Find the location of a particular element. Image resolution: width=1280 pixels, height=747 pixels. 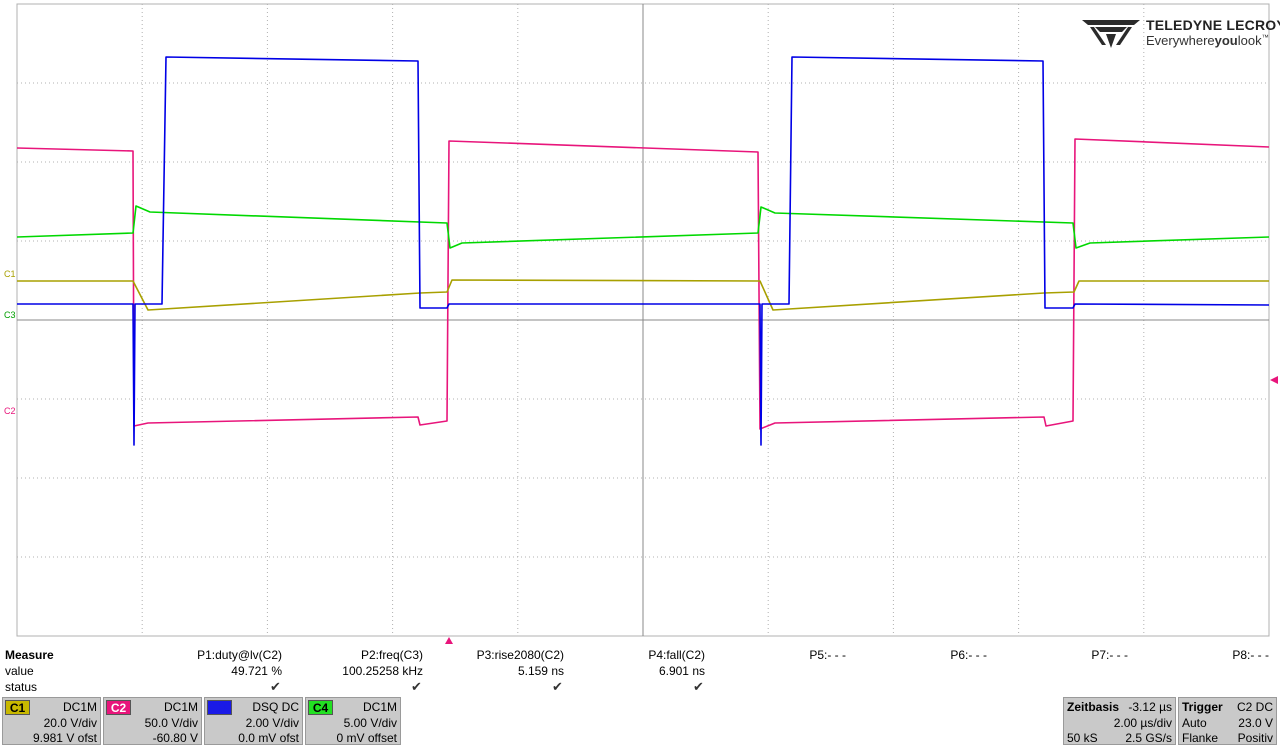

c2-ground-label: C2 is located at coordinates (10, 411).